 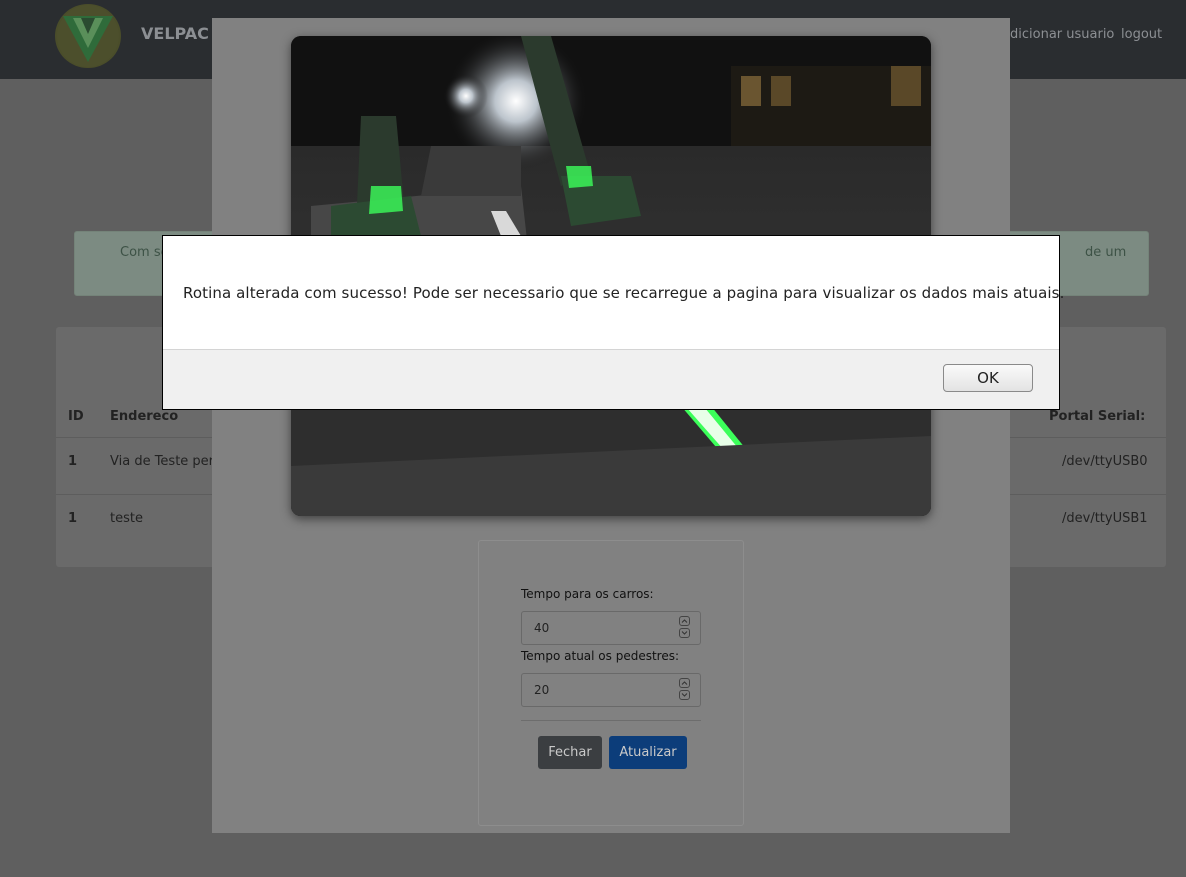 I want to click on nav-logout-link: logout, so click(x=1141, y=34).